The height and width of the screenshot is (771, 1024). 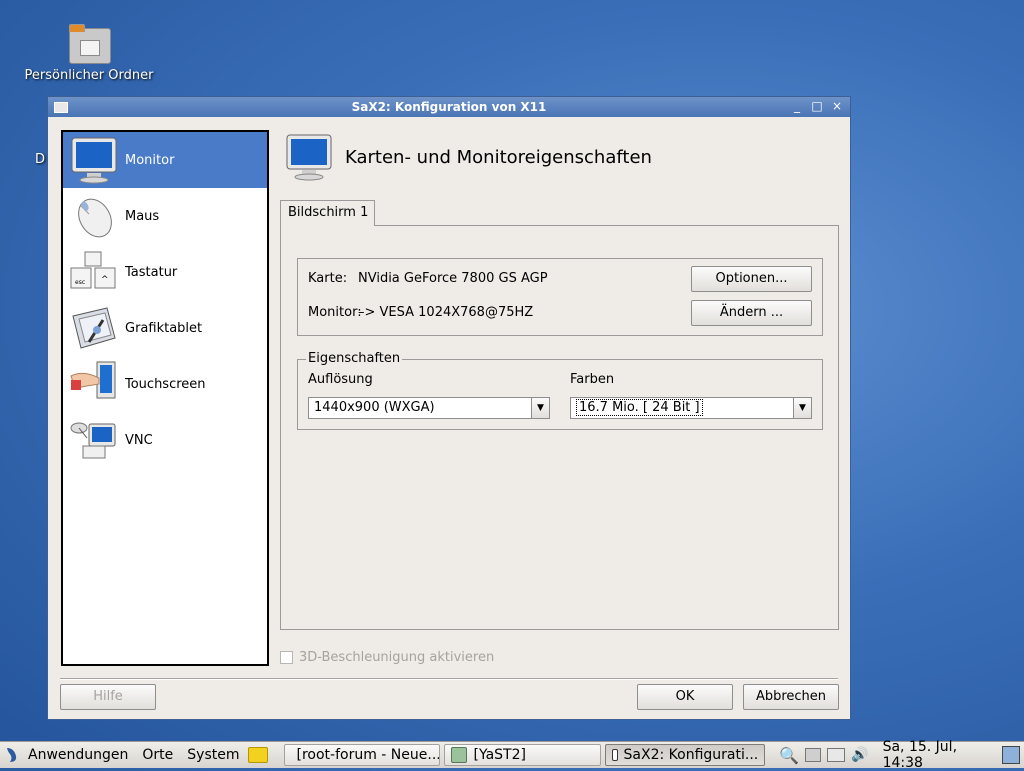 What do you see at coordinates (499, 755) in the screenshot?
I see `task-label: [YaST2]` at bounding box center [499, 755].